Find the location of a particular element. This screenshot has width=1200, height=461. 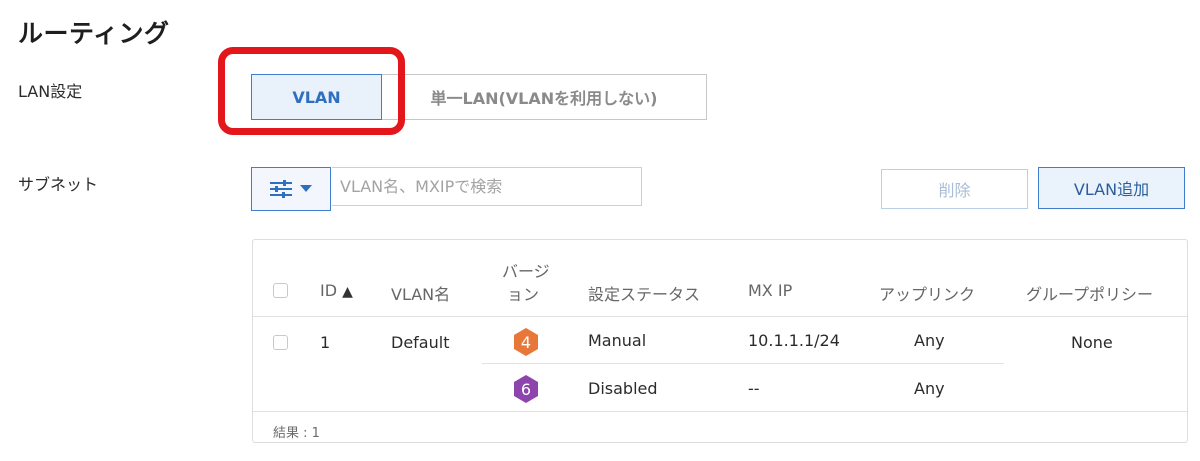

header-divider is located at coordinates (720, 316).